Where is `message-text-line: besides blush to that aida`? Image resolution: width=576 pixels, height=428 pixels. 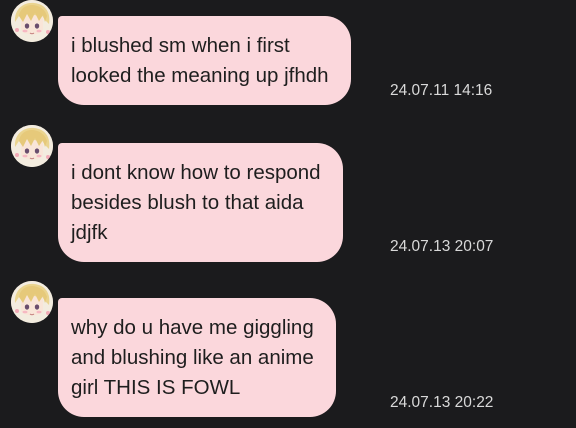 message-text-line: besides blush to that aida is located at coordinates (187, 202).